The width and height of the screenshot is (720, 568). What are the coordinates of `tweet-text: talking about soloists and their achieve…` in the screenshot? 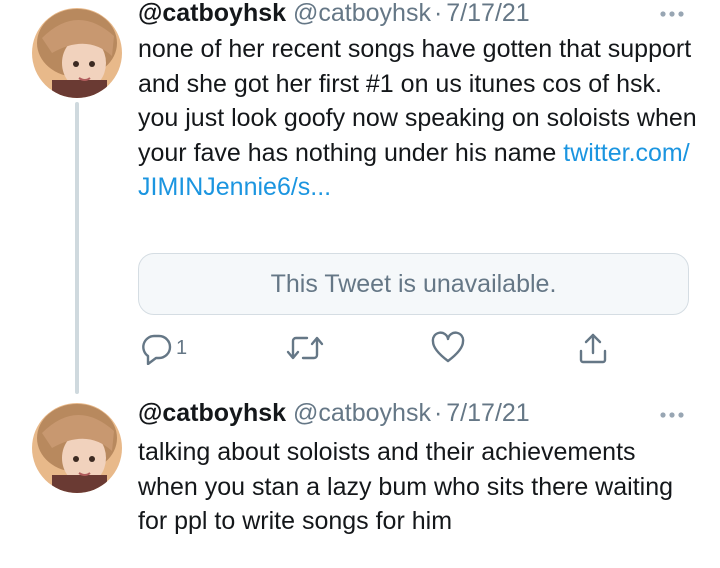 It's located at (418, 487).